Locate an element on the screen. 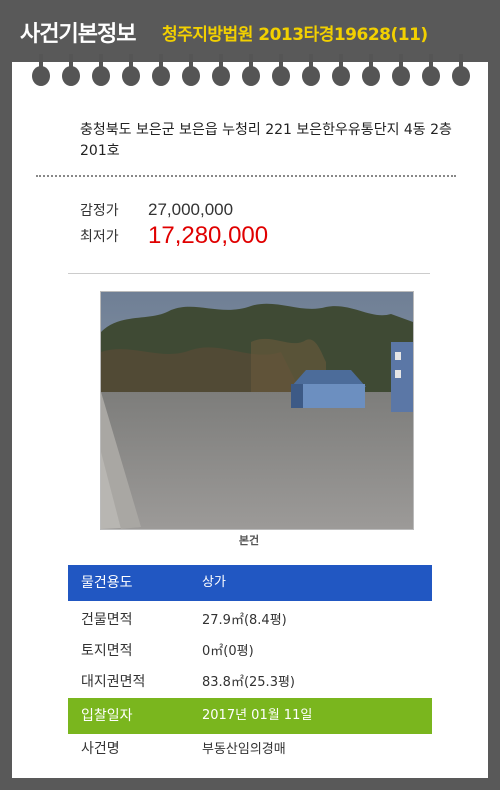 The image size is (500, 790). building-area-label: 건물면적 is located at coordinates (107, 620).